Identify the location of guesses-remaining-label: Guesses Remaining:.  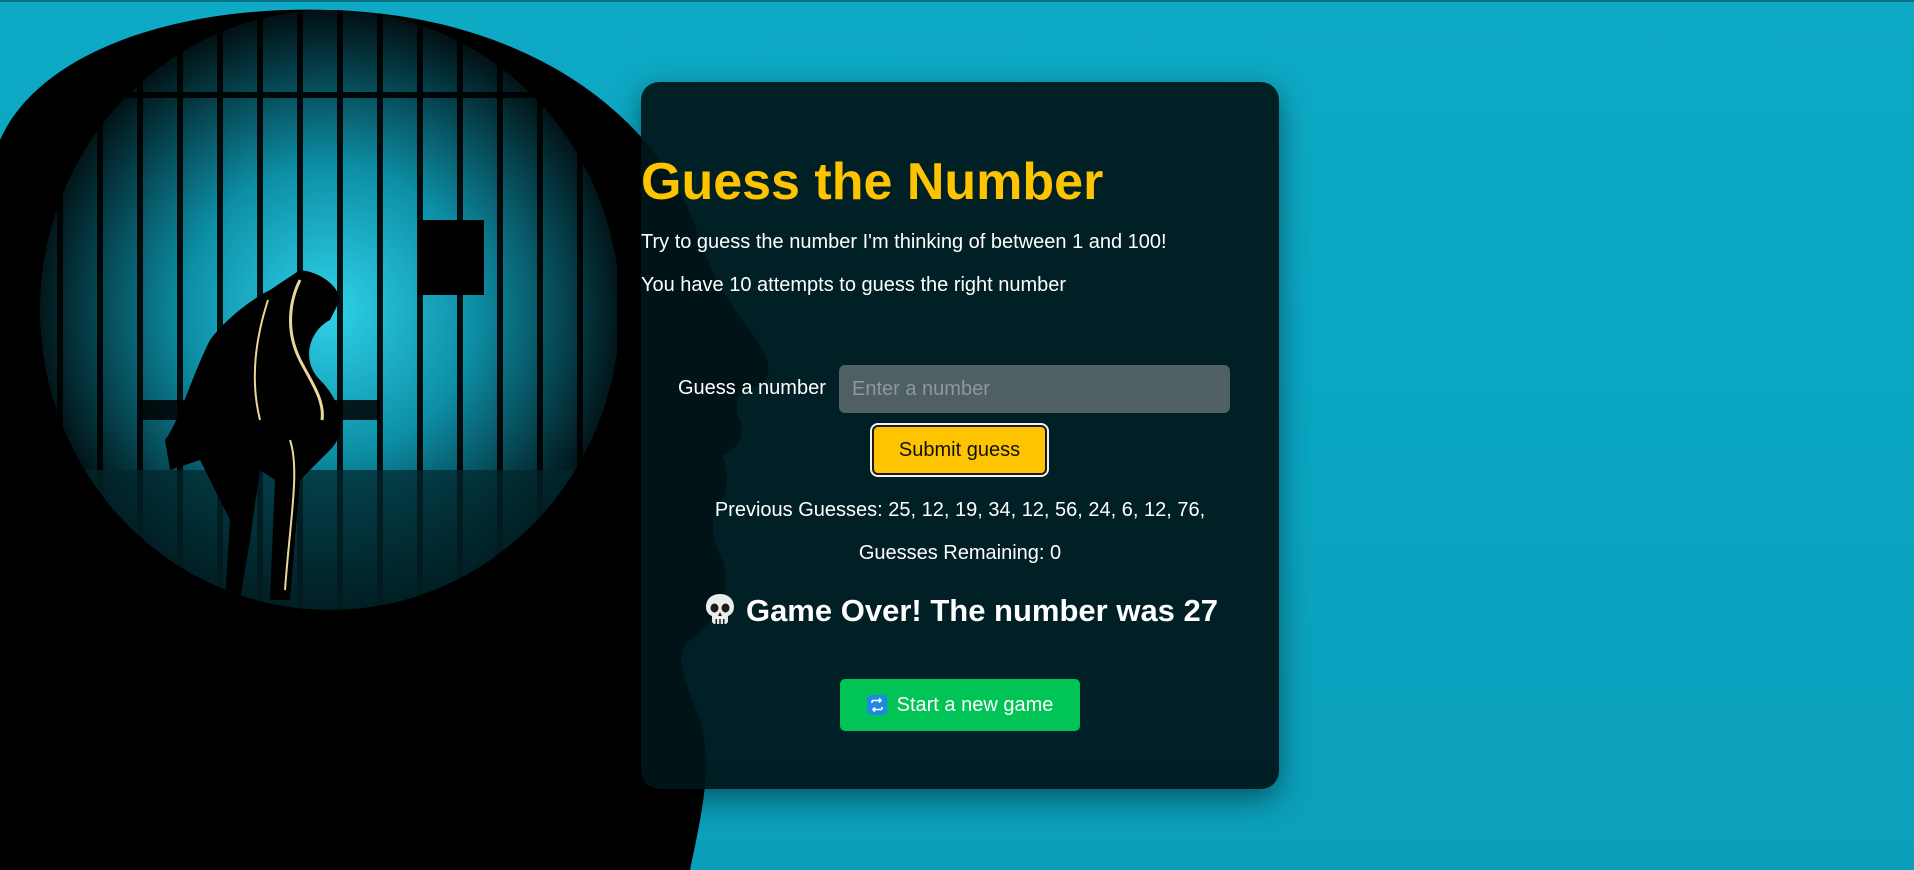
(951, 553).